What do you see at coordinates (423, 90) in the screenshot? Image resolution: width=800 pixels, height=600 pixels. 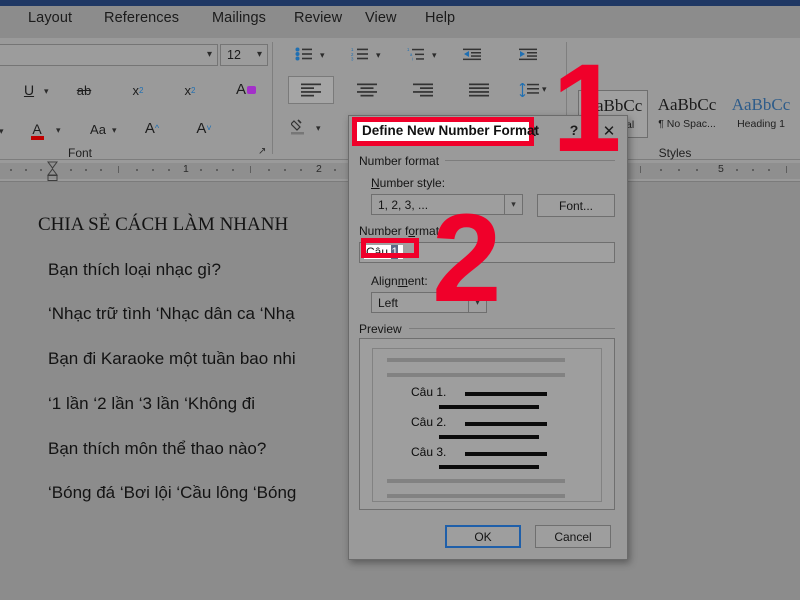 I see `align-right-button` at bounding box center [423, 90].